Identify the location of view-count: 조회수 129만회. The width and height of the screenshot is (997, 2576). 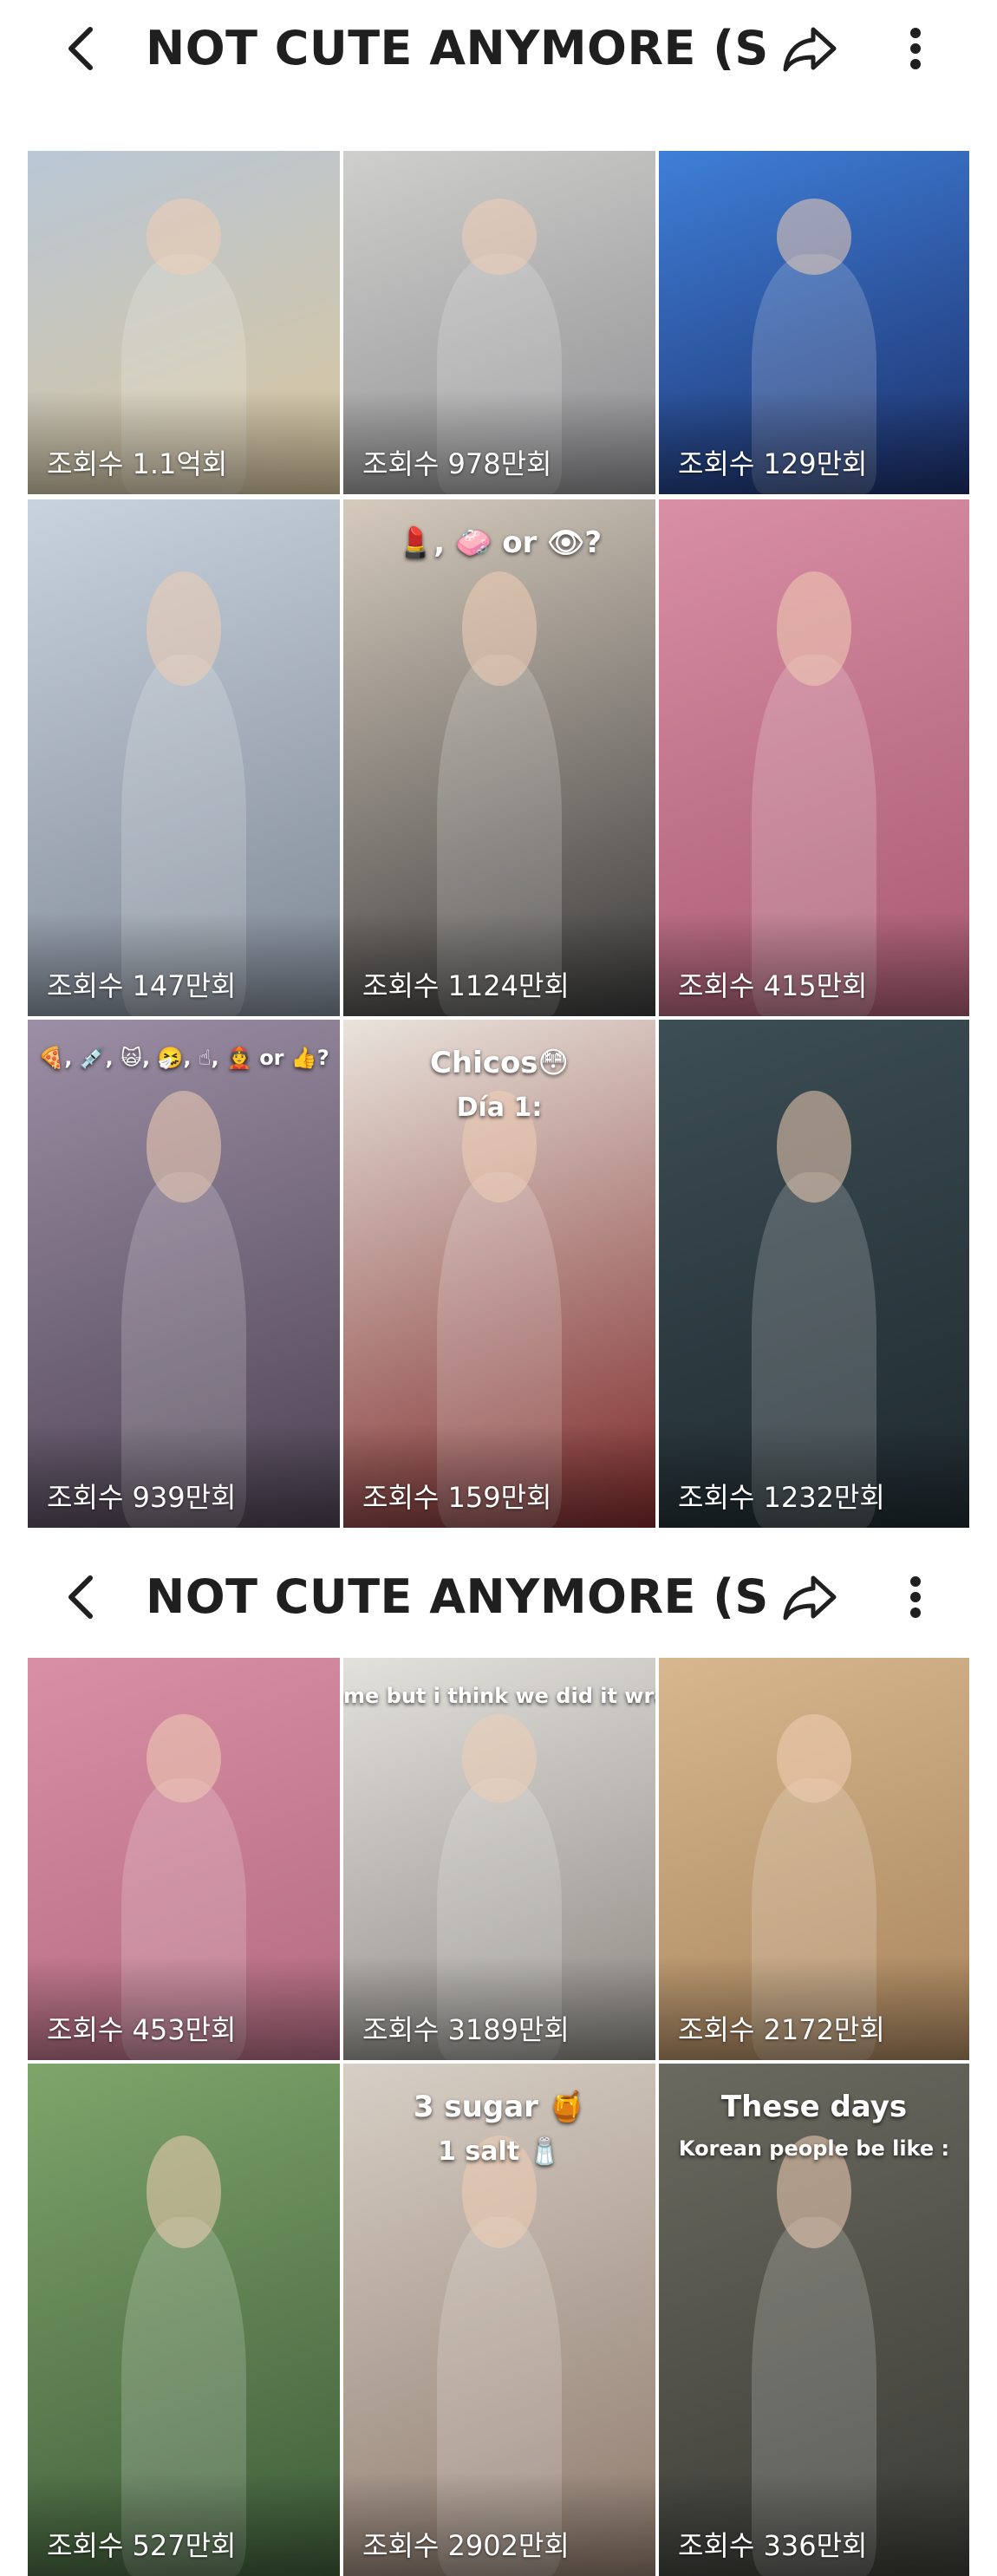
(773, 464).